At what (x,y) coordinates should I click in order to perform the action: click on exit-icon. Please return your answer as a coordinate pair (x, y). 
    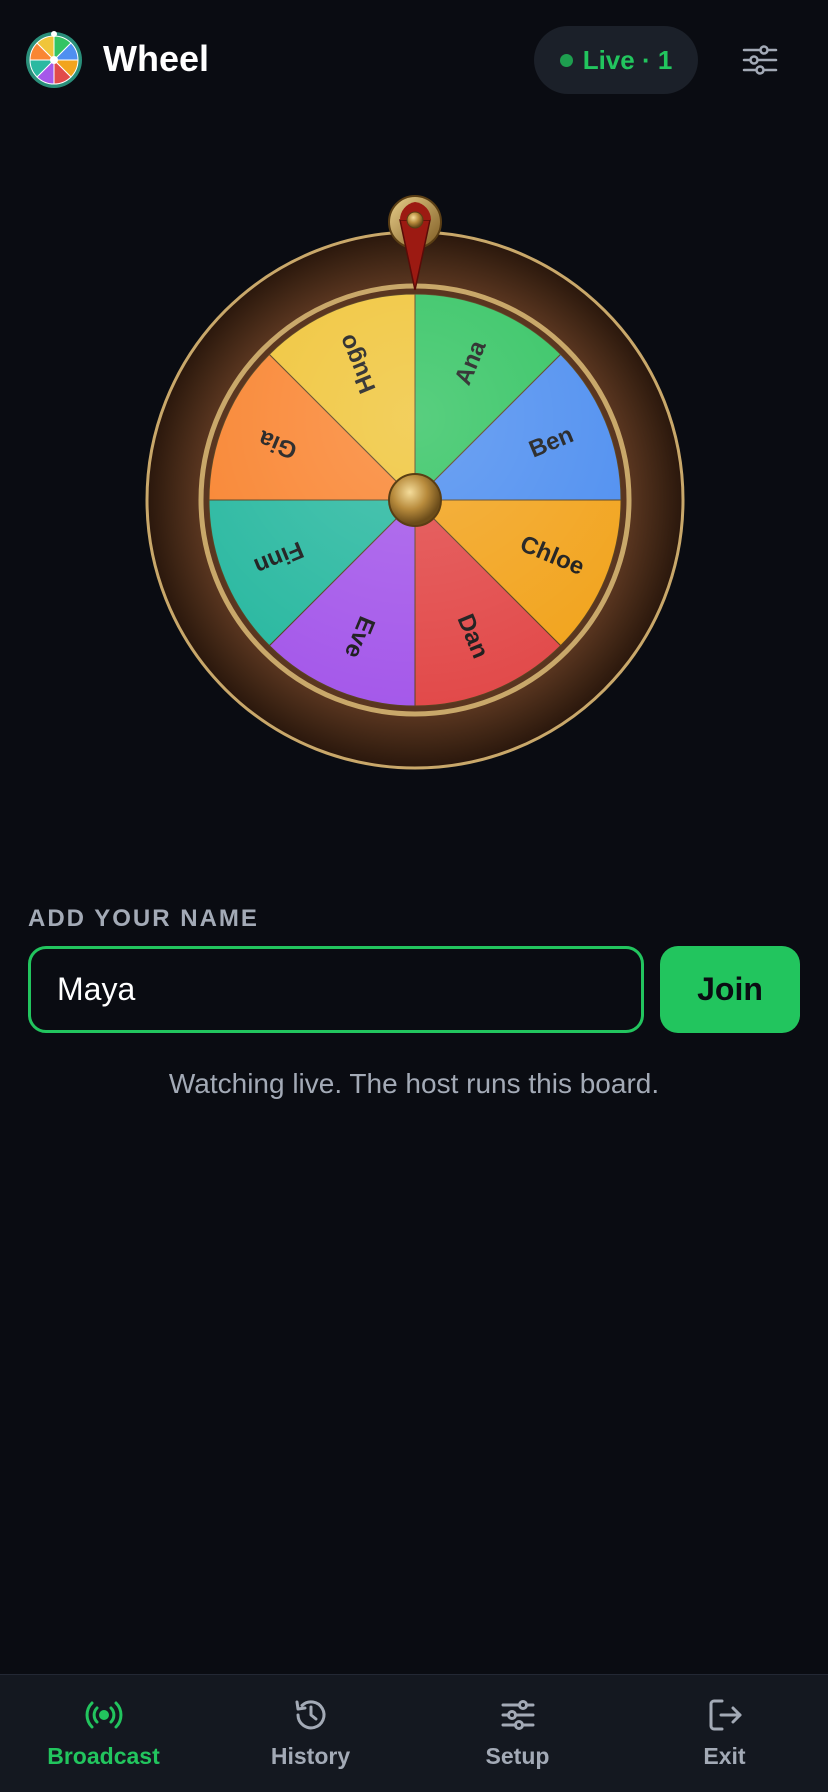
    Looking at the image, I should click on (725, 1715).